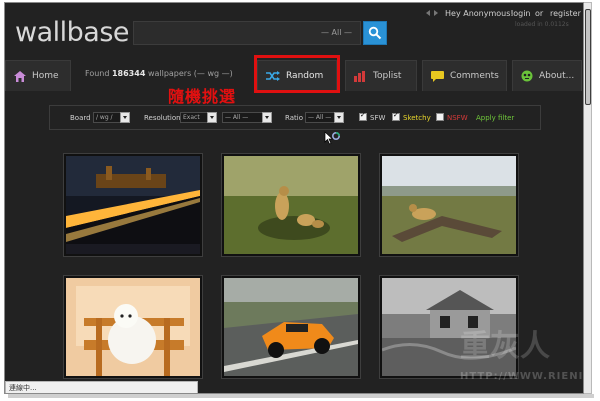 This screenshot has width=600, height=401. I want to click on search-button, so click(375, 33).